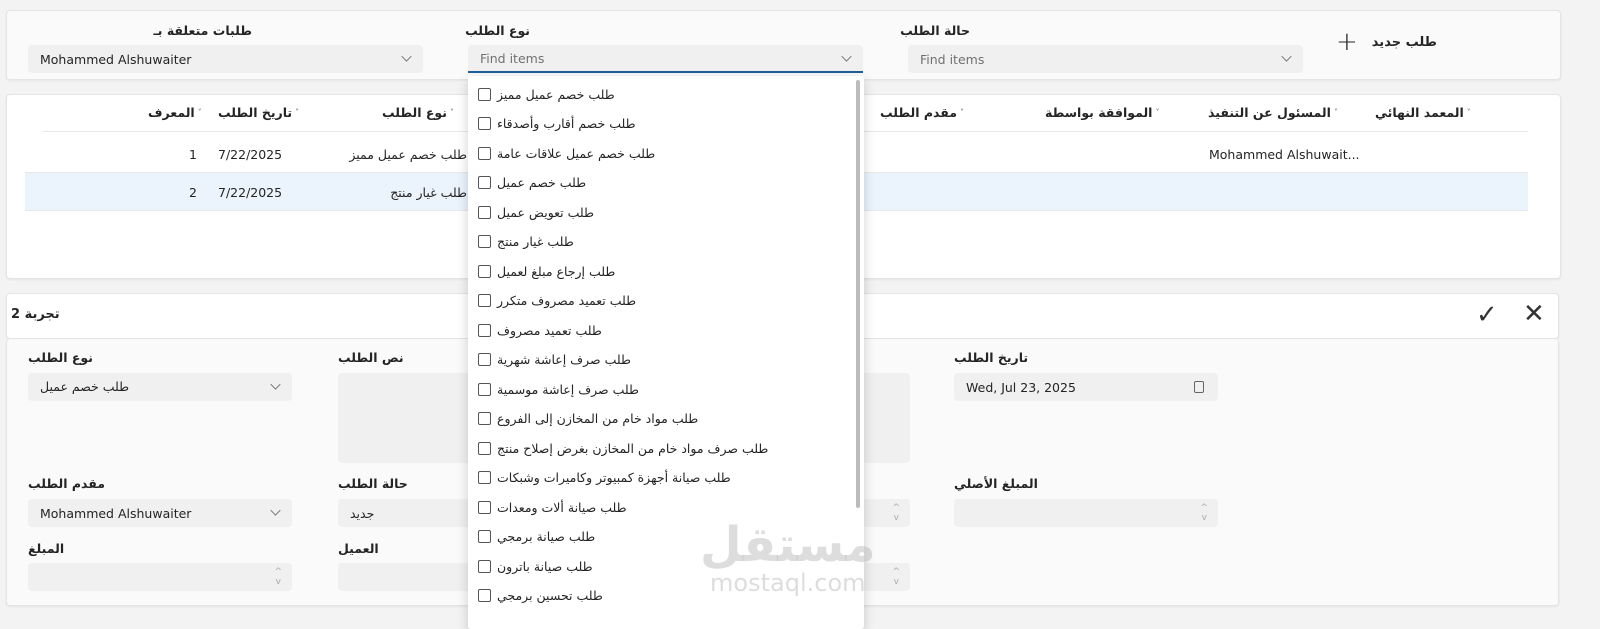 Image resolution: width=1600 pixels, height=629 pixels. What do you see at coordinates (1534, 314) in the screenshot?
I see `close-icon: ✕` at bounding box center [1534, 314].